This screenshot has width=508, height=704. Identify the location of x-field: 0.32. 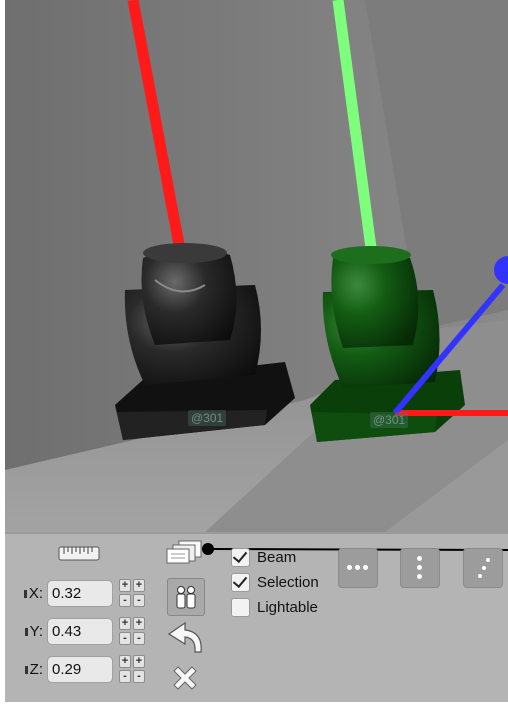
(80, 593).